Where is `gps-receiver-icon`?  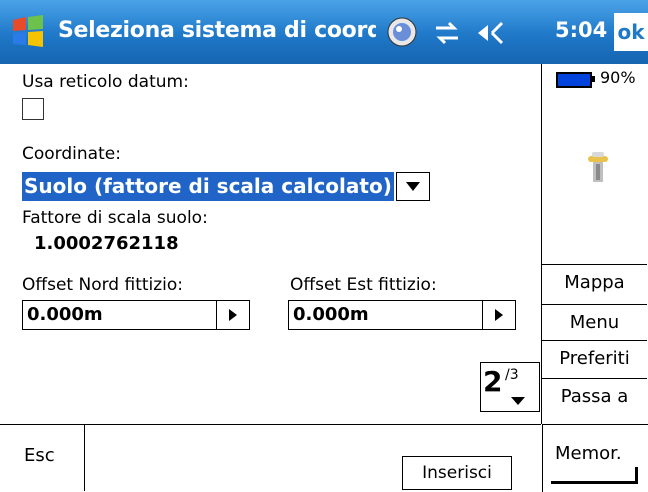 gps-receiver-icon is located at coordinates (598, 167).